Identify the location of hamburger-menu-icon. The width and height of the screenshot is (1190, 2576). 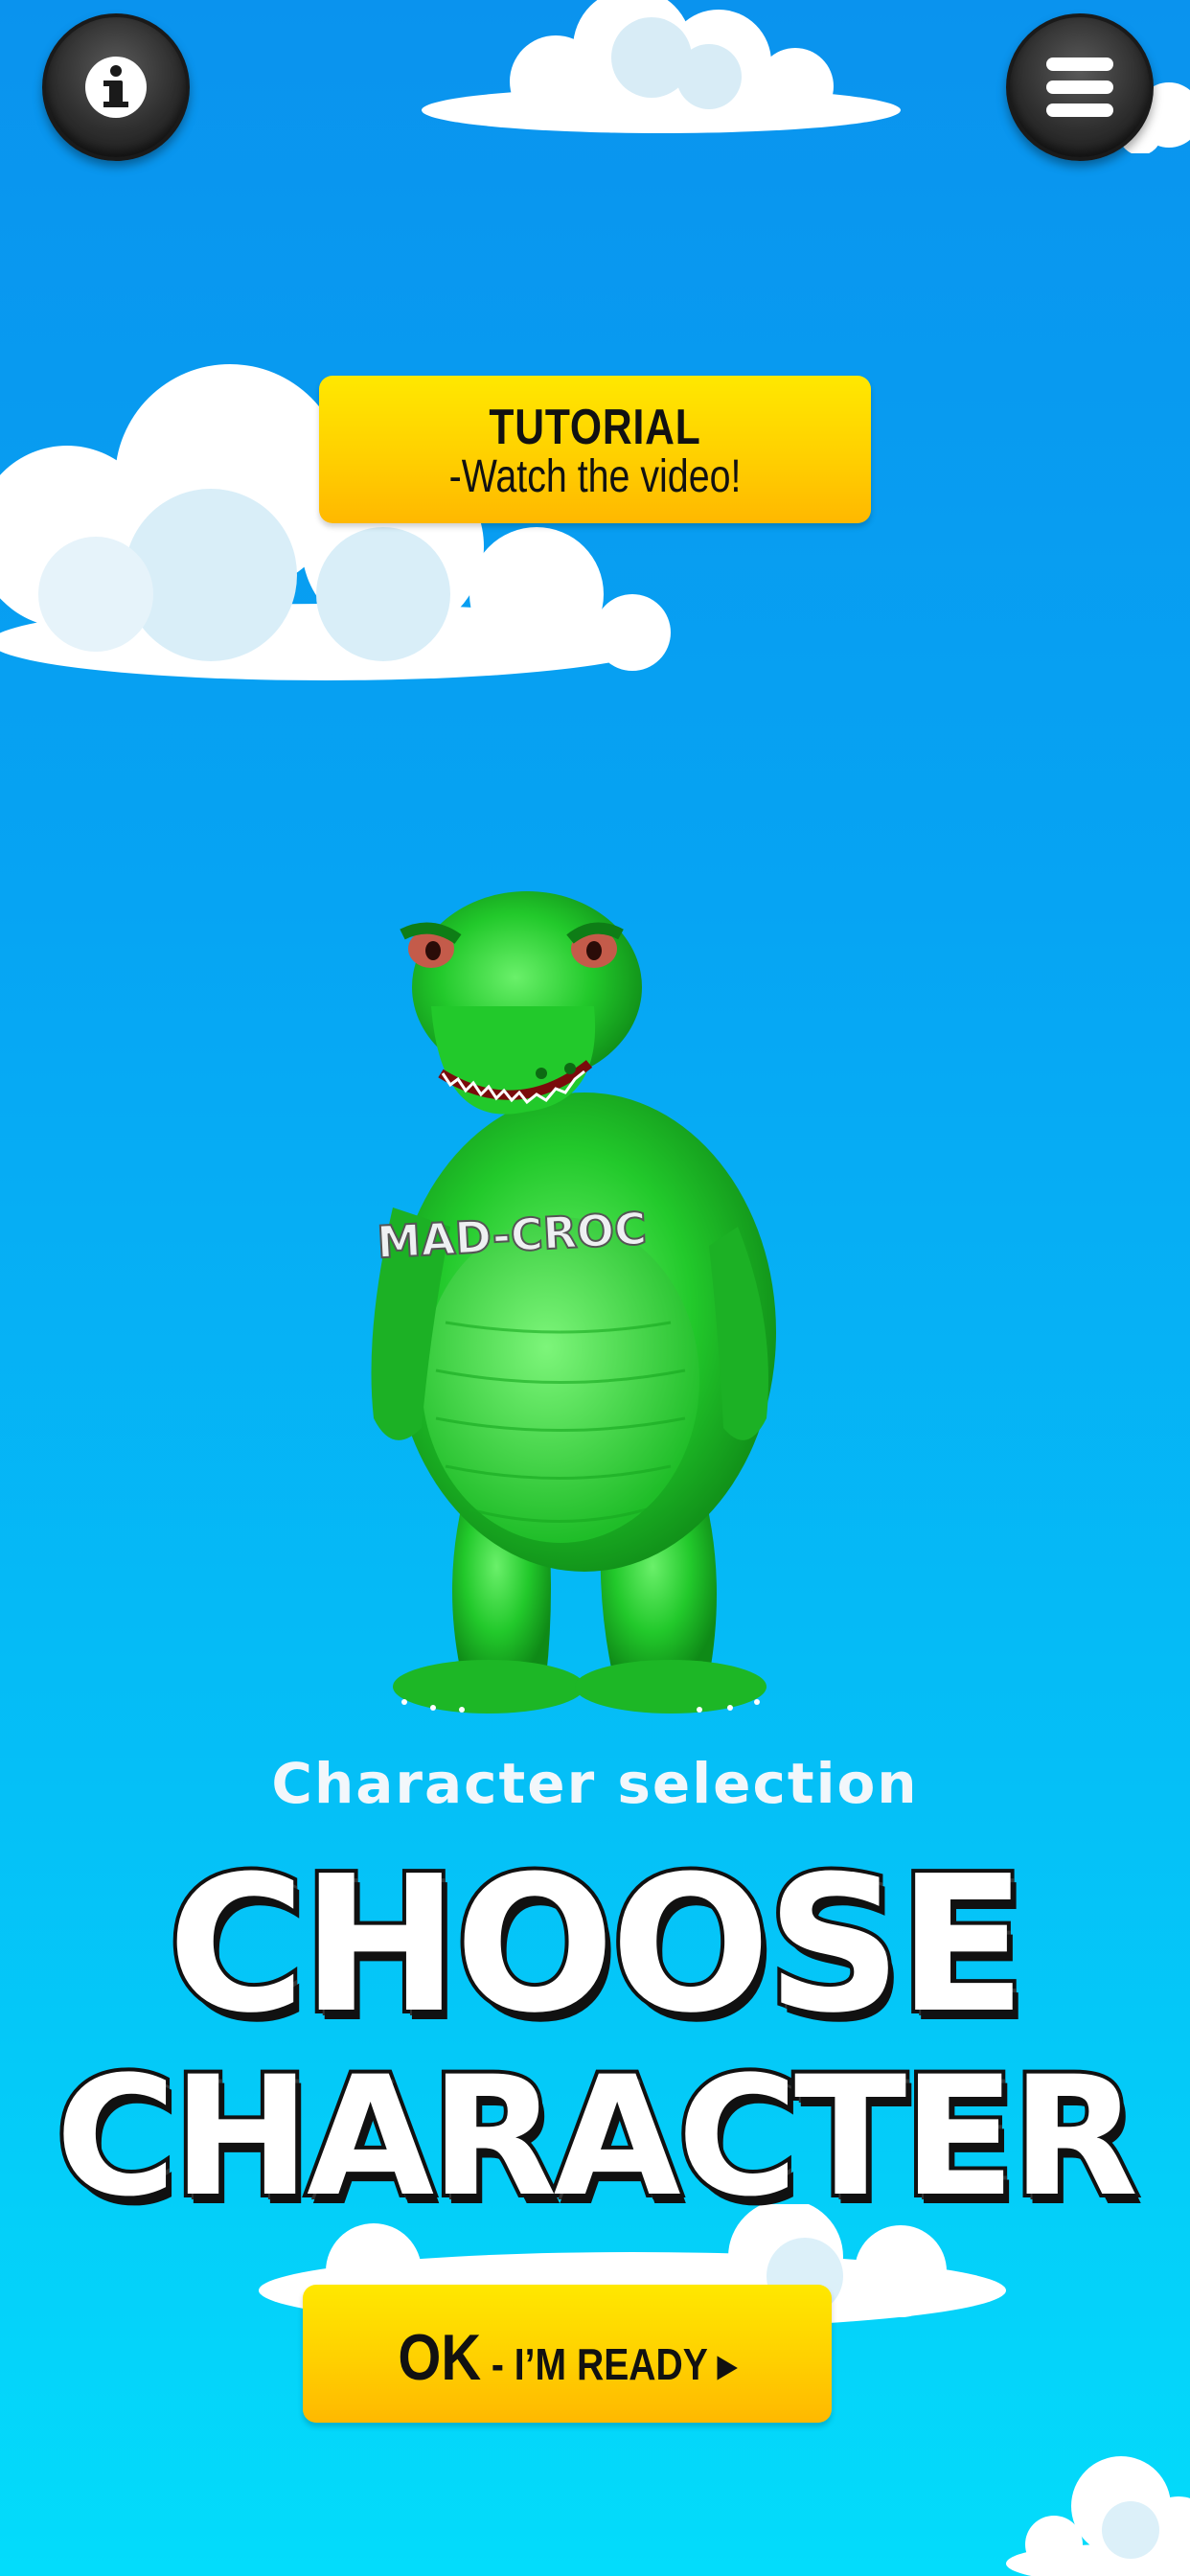
(1079, 87).